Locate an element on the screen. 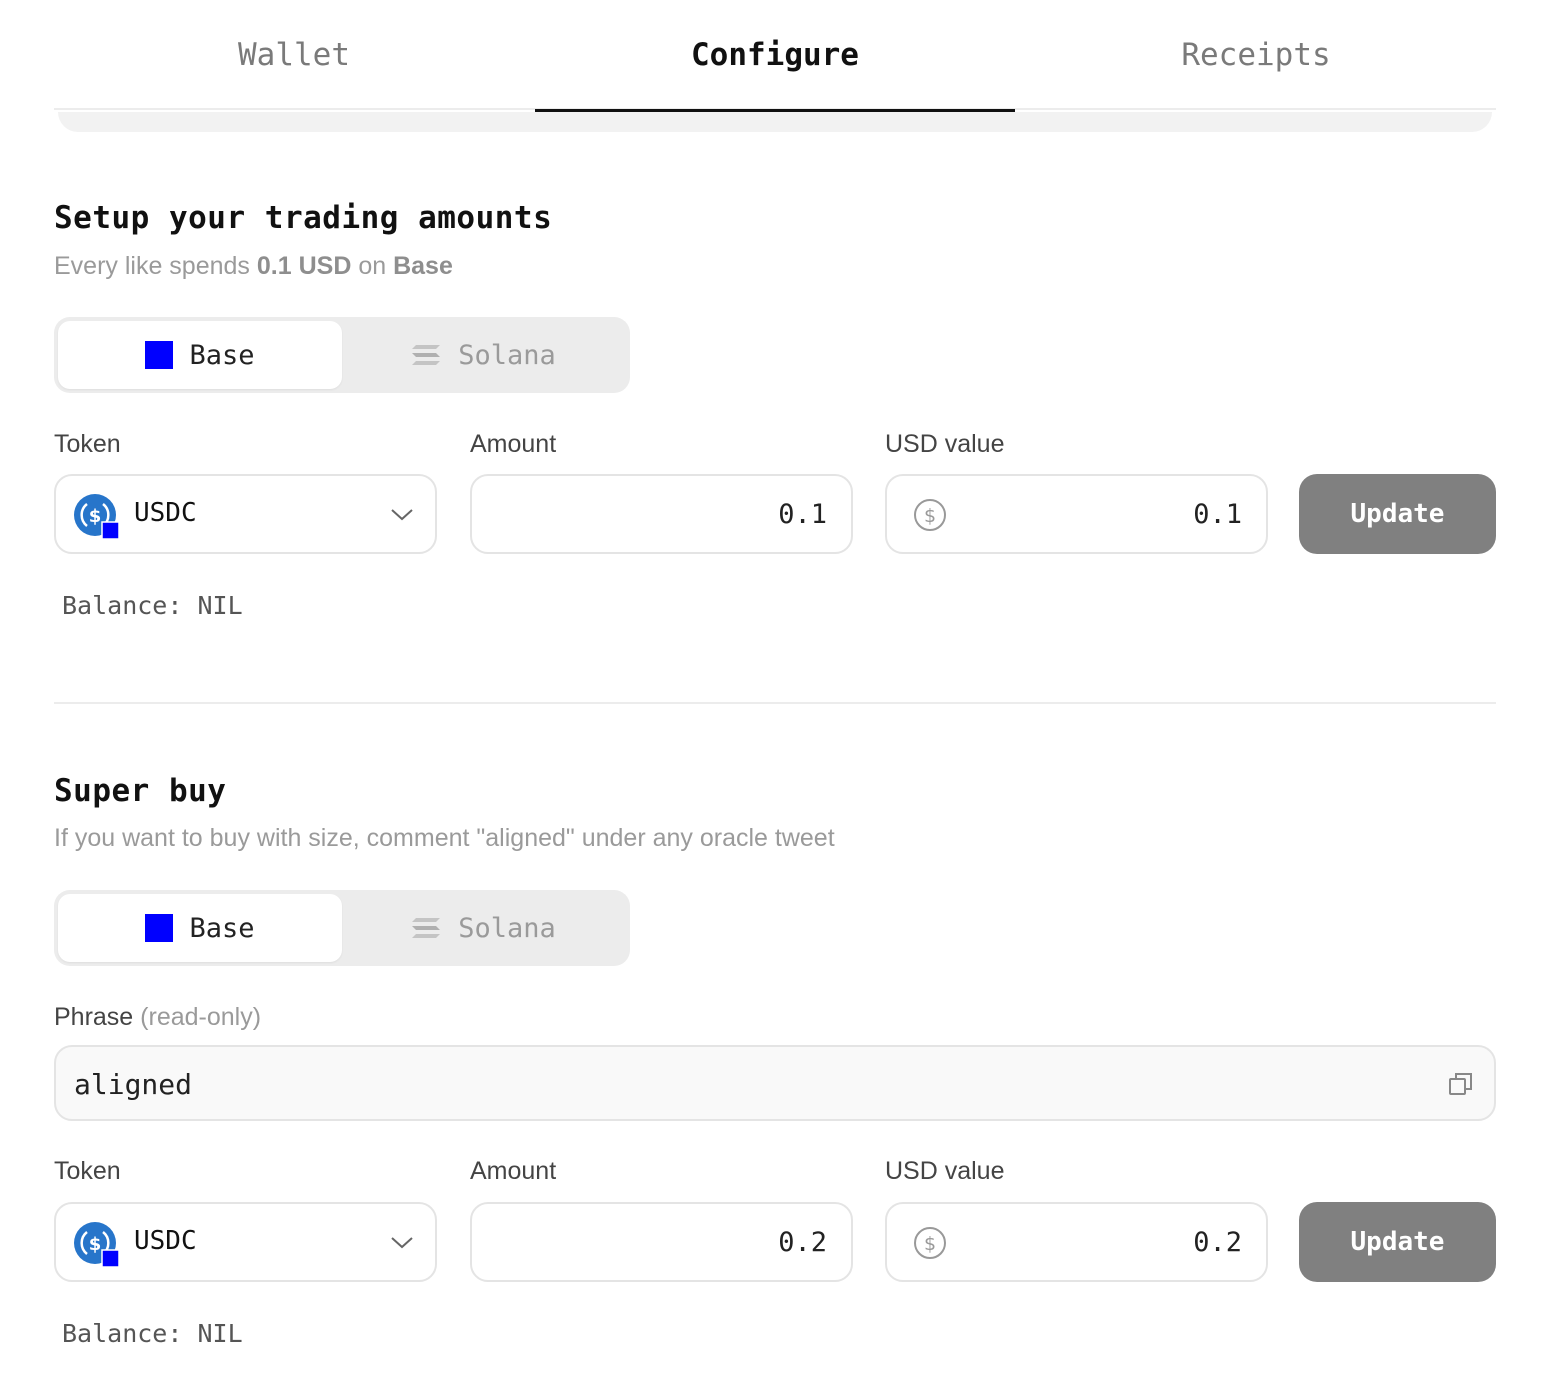 The image size is (1550, 1386). phrase-readonly-note: (read-only) is located at coordinates (201, 1017).